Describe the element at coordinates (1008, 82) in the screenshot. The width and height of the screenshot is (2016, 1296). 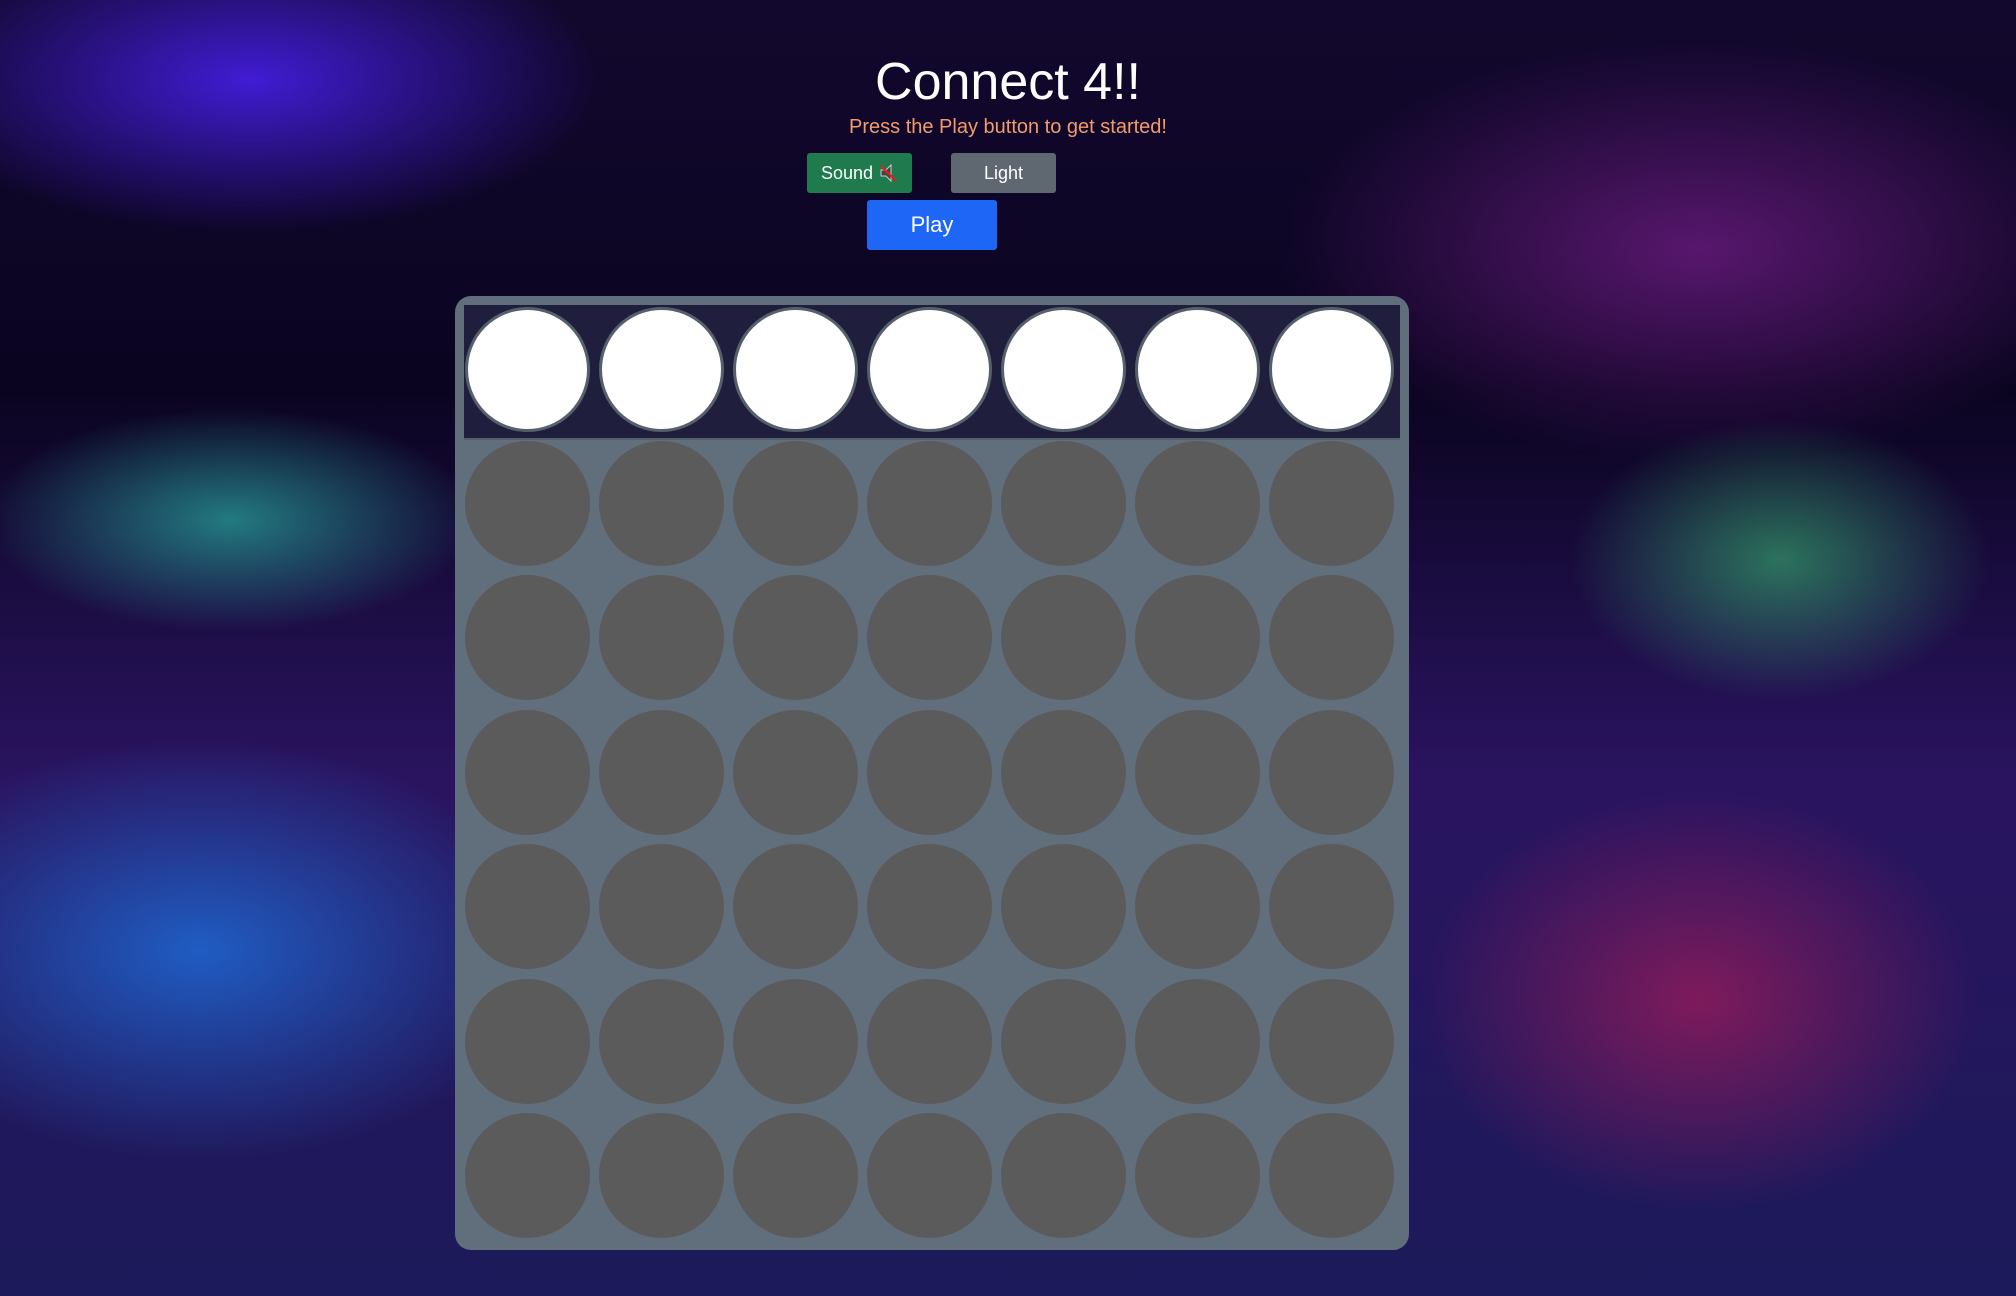
I see `title: Connect 4!!` at that location.